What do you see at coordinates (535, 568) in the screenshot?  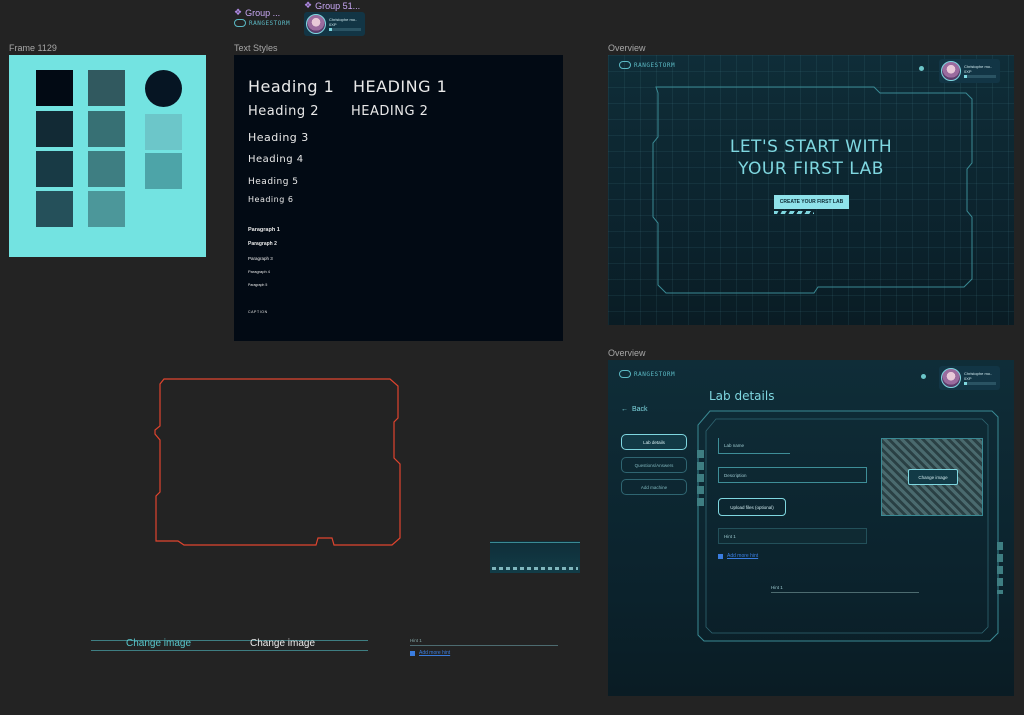 I see `segment-strip` at bounding box center [535, 568].